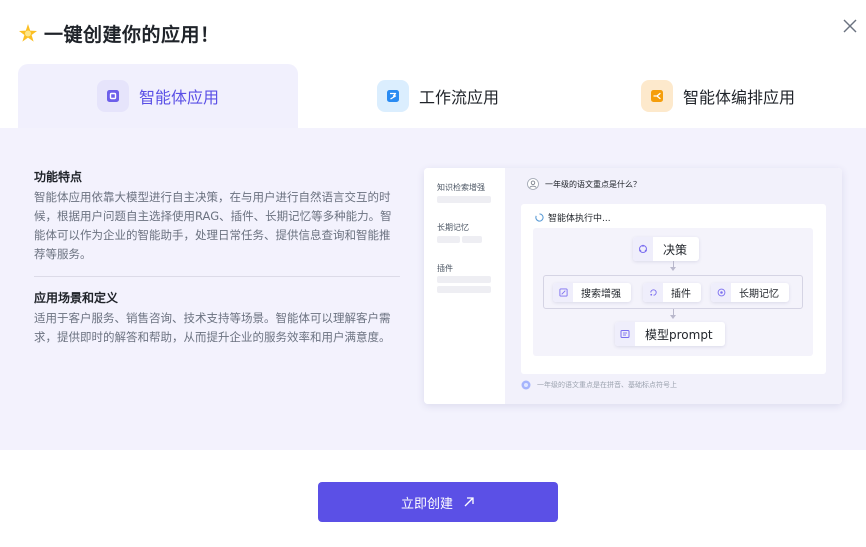 Image resolution: width=866 pixels, height=547 pixels. Describe the element at coordinates (643, 249) in the screenshot. I see `decision-icon` at that location.